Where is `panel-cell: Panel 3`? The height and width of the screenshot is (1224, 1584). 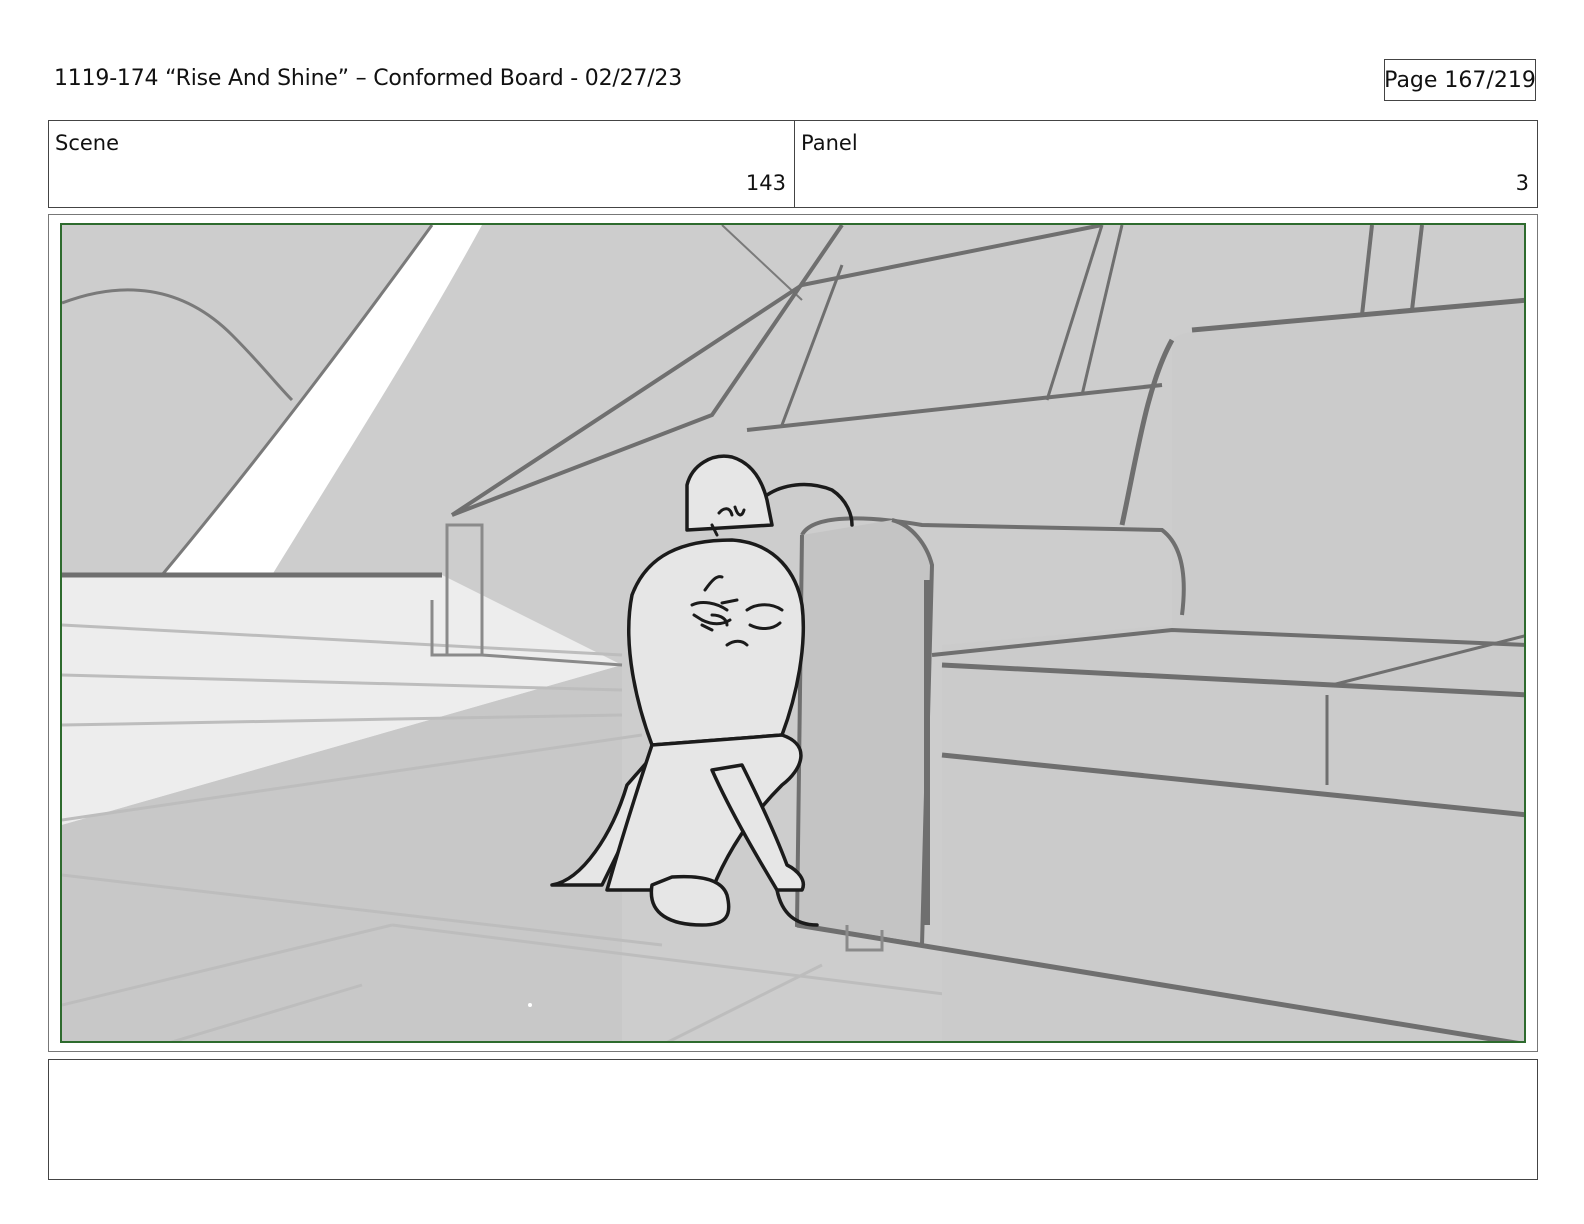 panel-cell: Panel 3 is located at coordinates (1166, 164).